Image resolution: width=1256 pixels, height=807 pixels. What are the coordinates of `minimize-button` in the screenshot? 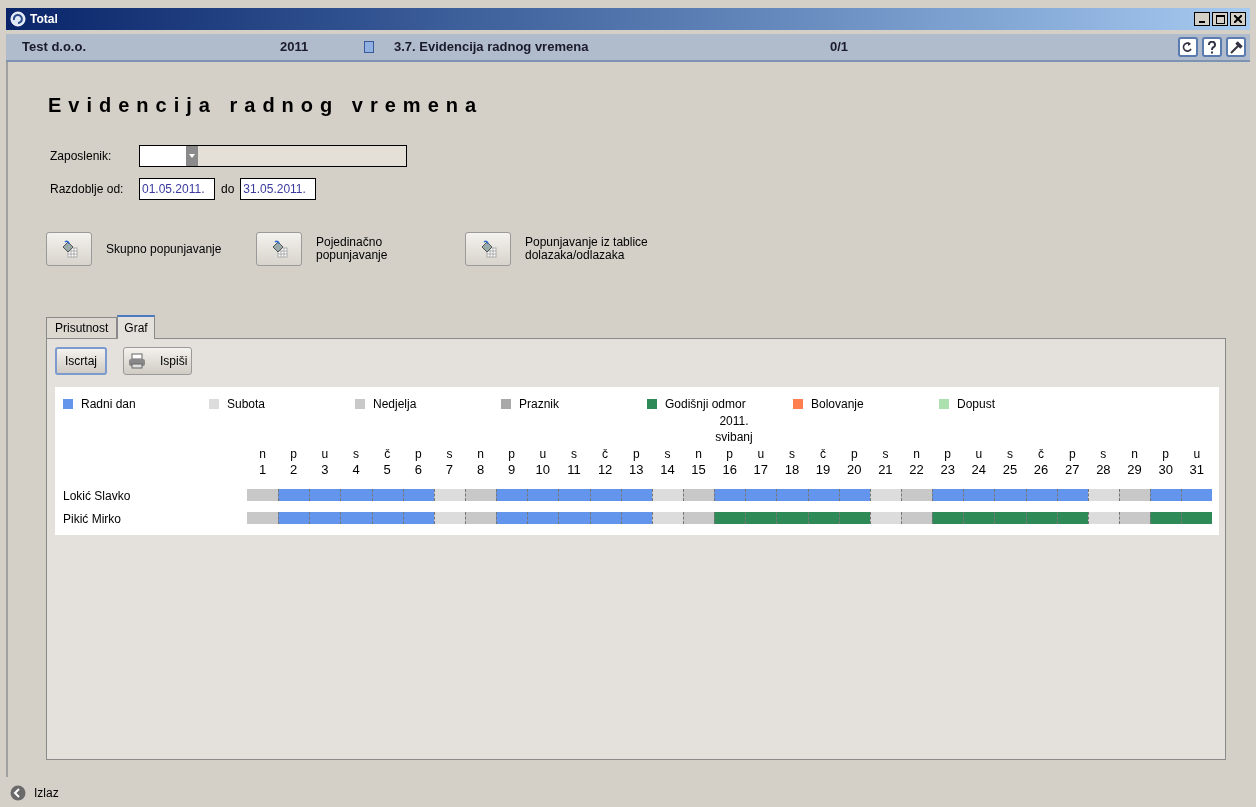 It's located at (1202, 19).